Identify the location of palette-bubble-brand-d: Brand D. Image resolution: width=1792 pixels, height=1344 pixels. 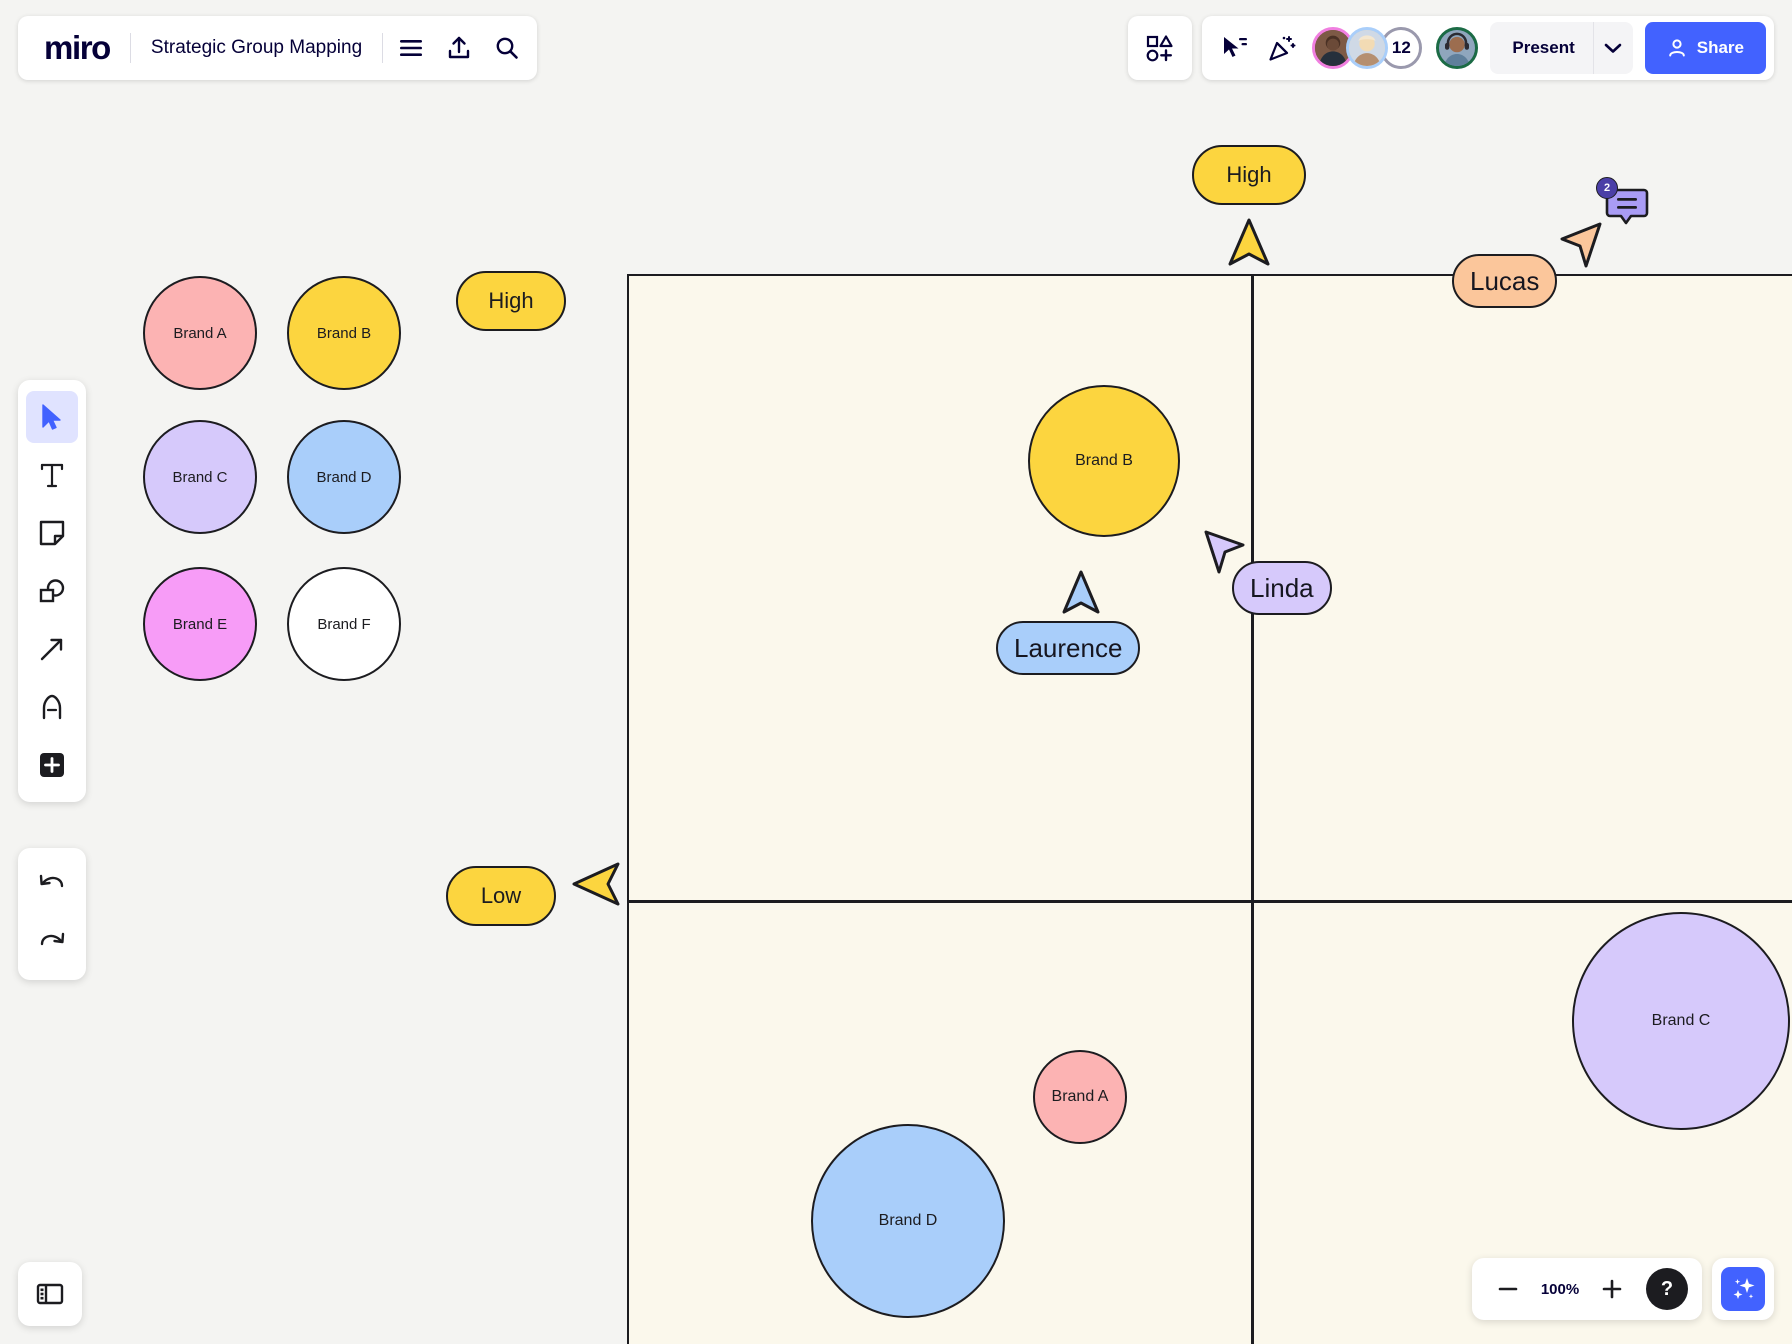
(344, 477).